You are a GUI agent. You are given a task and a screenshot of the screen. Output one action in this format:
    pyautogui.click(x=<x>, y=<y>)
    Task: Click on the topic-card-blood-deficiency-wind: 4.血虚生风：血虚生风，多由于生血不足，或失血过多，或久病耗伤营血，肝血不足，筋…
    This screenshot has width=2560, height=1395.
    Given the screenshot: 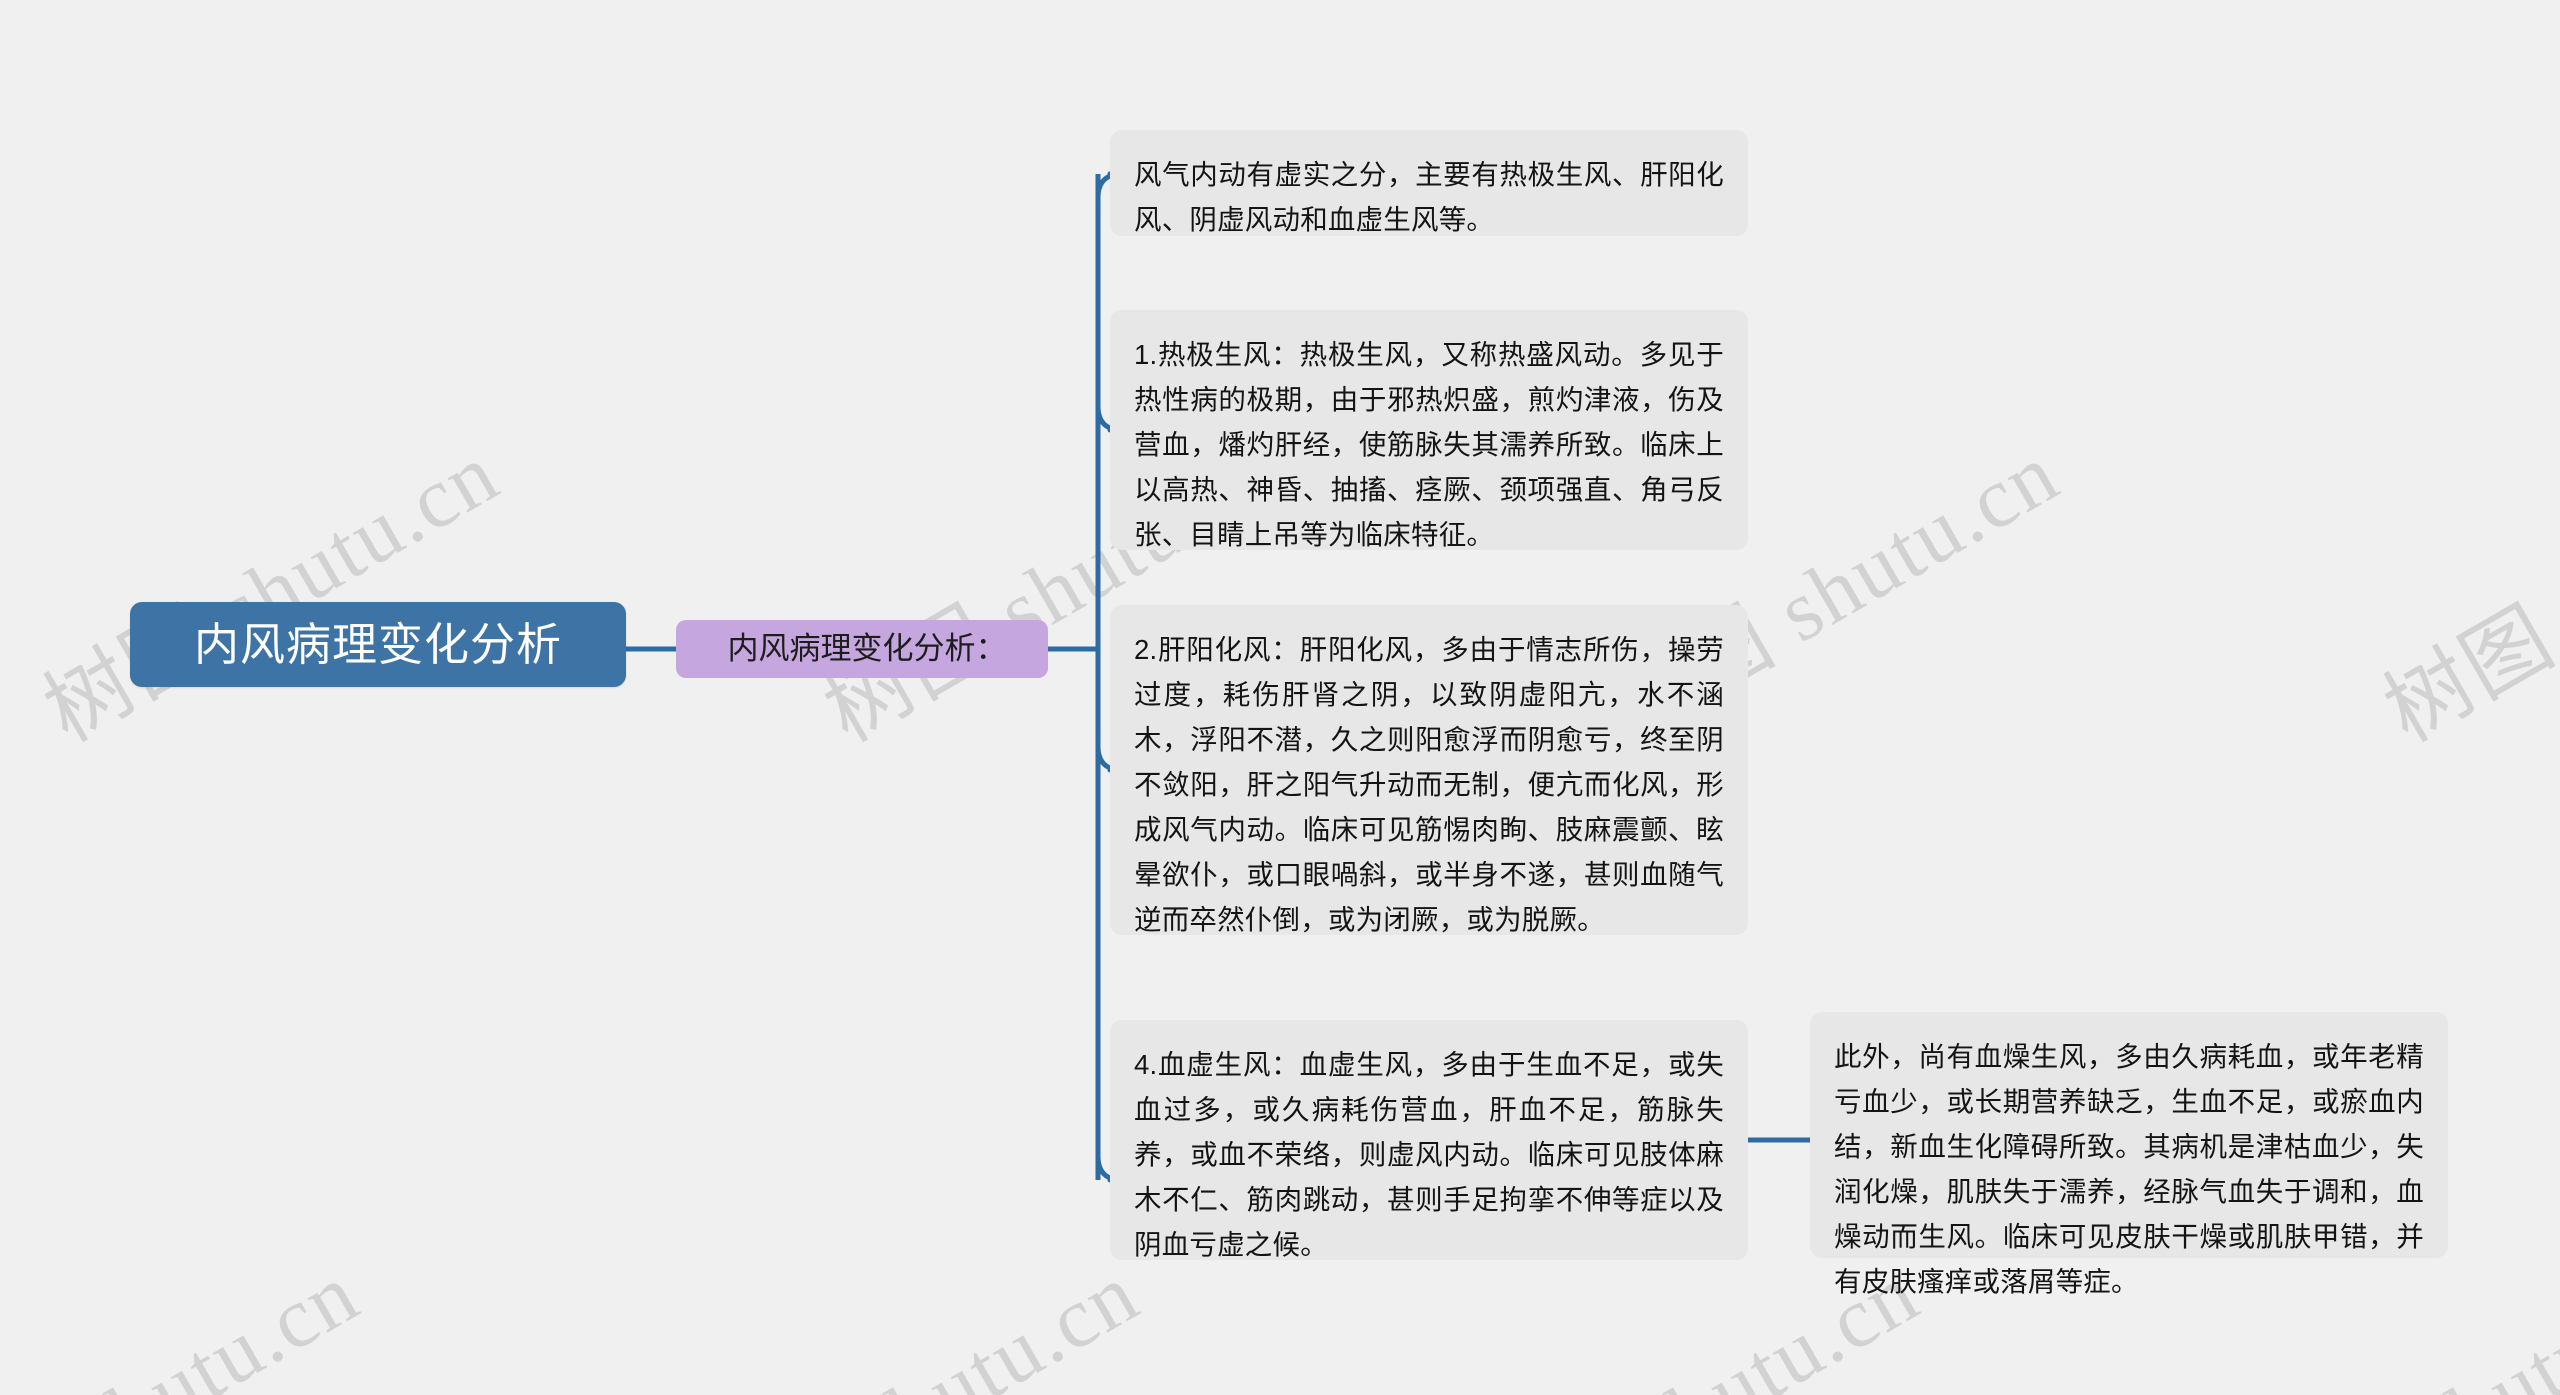 What is the action you would take?
    pyautogui.click(x=1429, y=1140)
    